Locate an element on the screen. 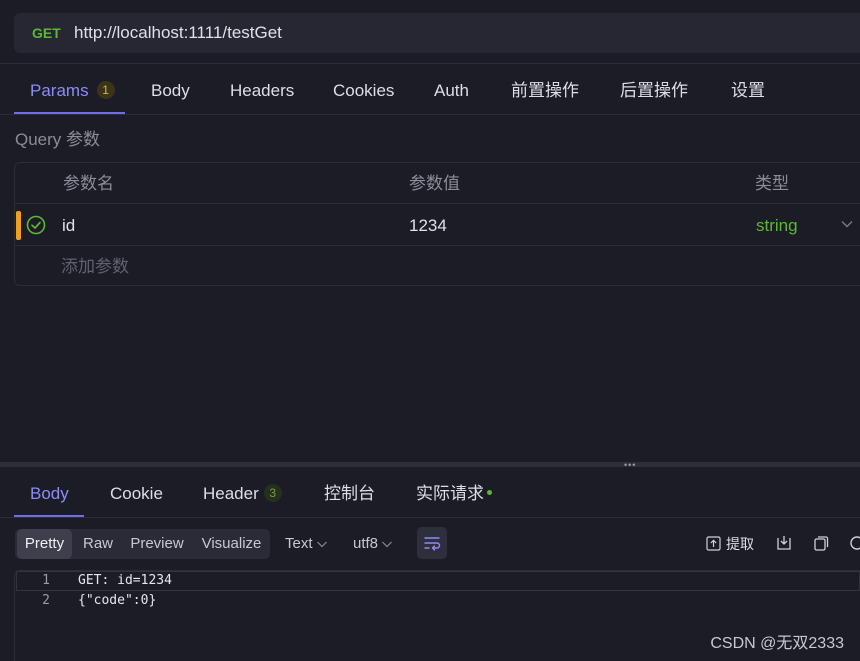 The image size is (860, 661). search-icon is located at coordinates (854, 543).